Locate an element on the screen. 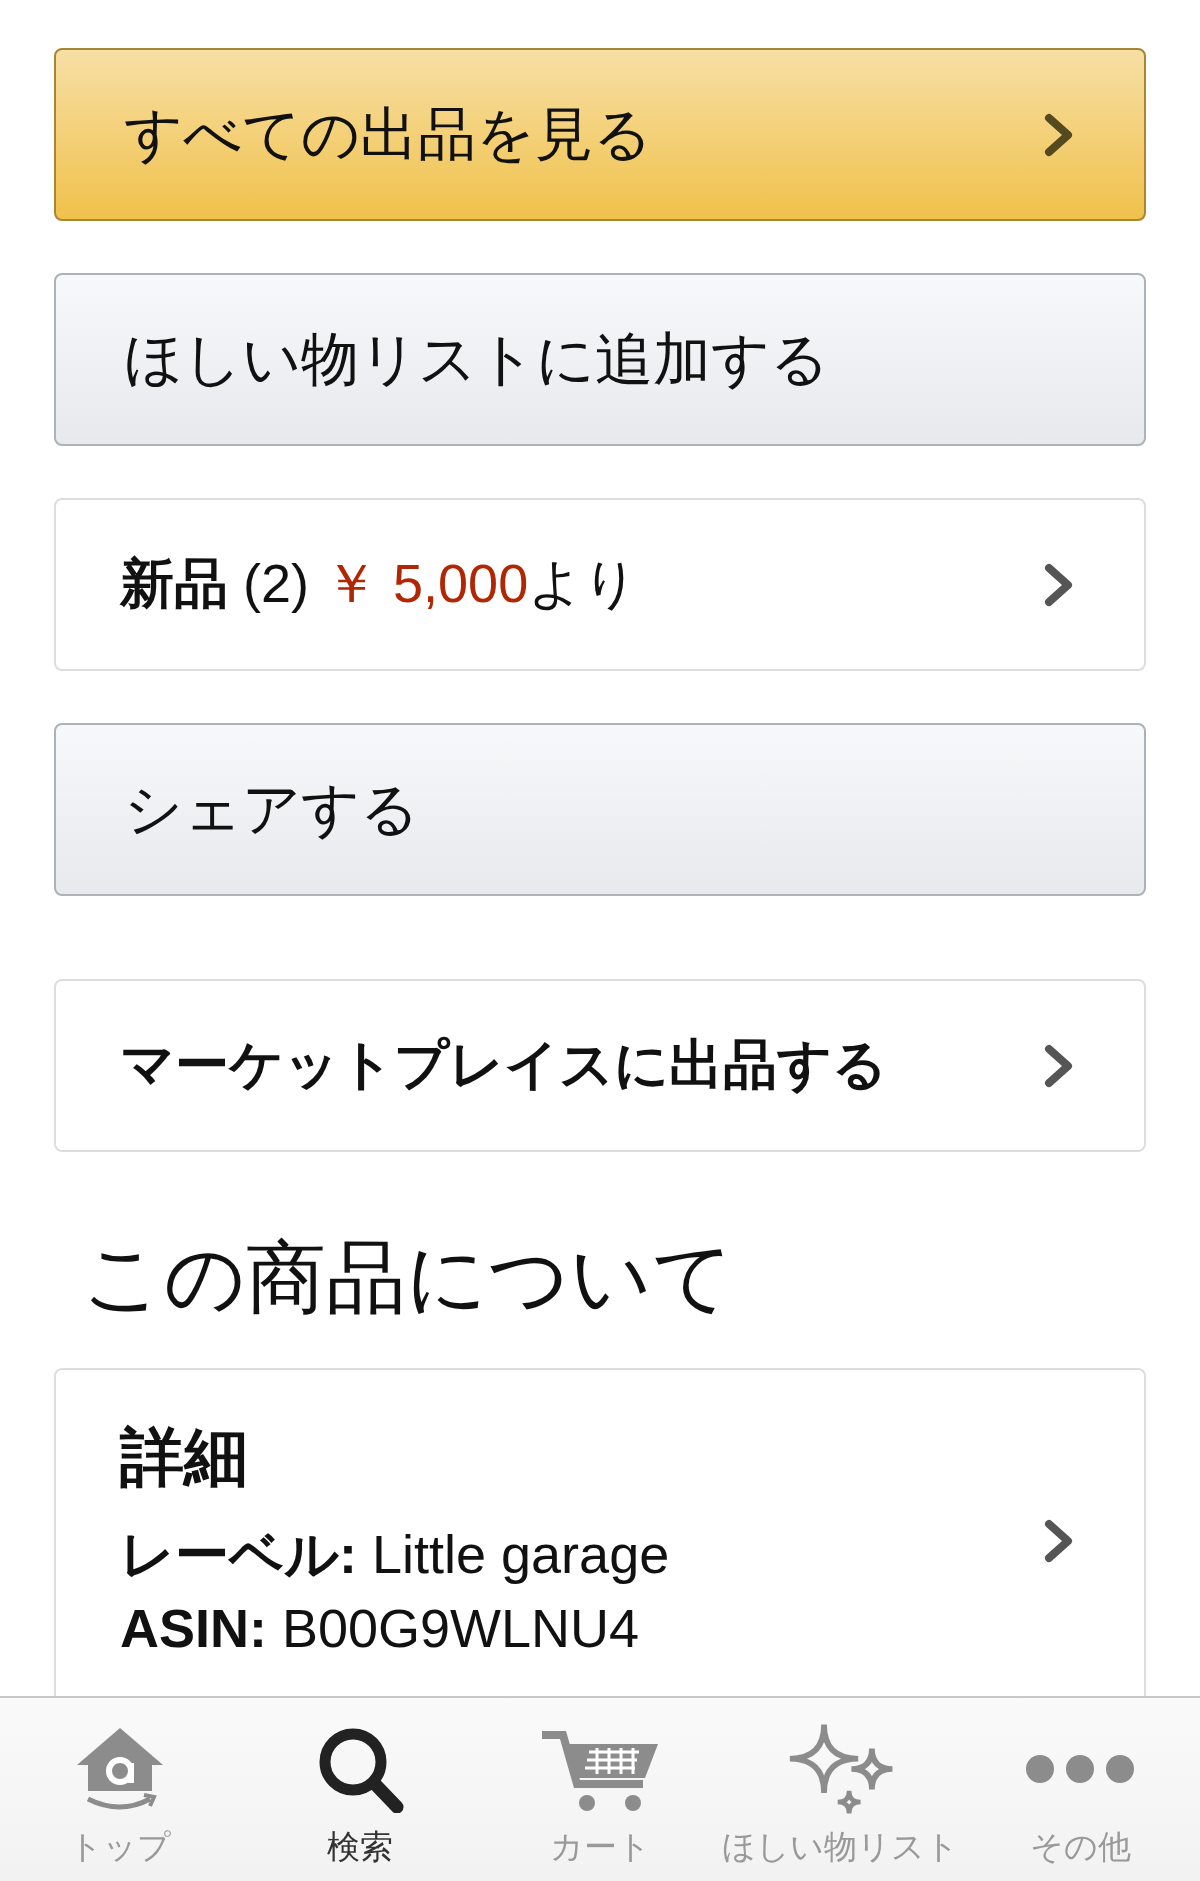 The width and height of the screenshot is (1200, 1881). new-offers-link: 新品 (2) ￥ 5,000より is located at coordinates (600, 584).